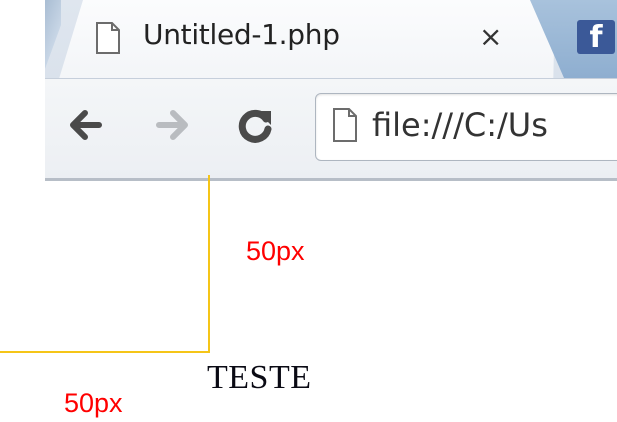 This screenshot has width=617, height=422. What do you see at coordinates (93, 403) in the screenshot?
I see `left-offset-label: 50px` at bounding box center [93, 403].